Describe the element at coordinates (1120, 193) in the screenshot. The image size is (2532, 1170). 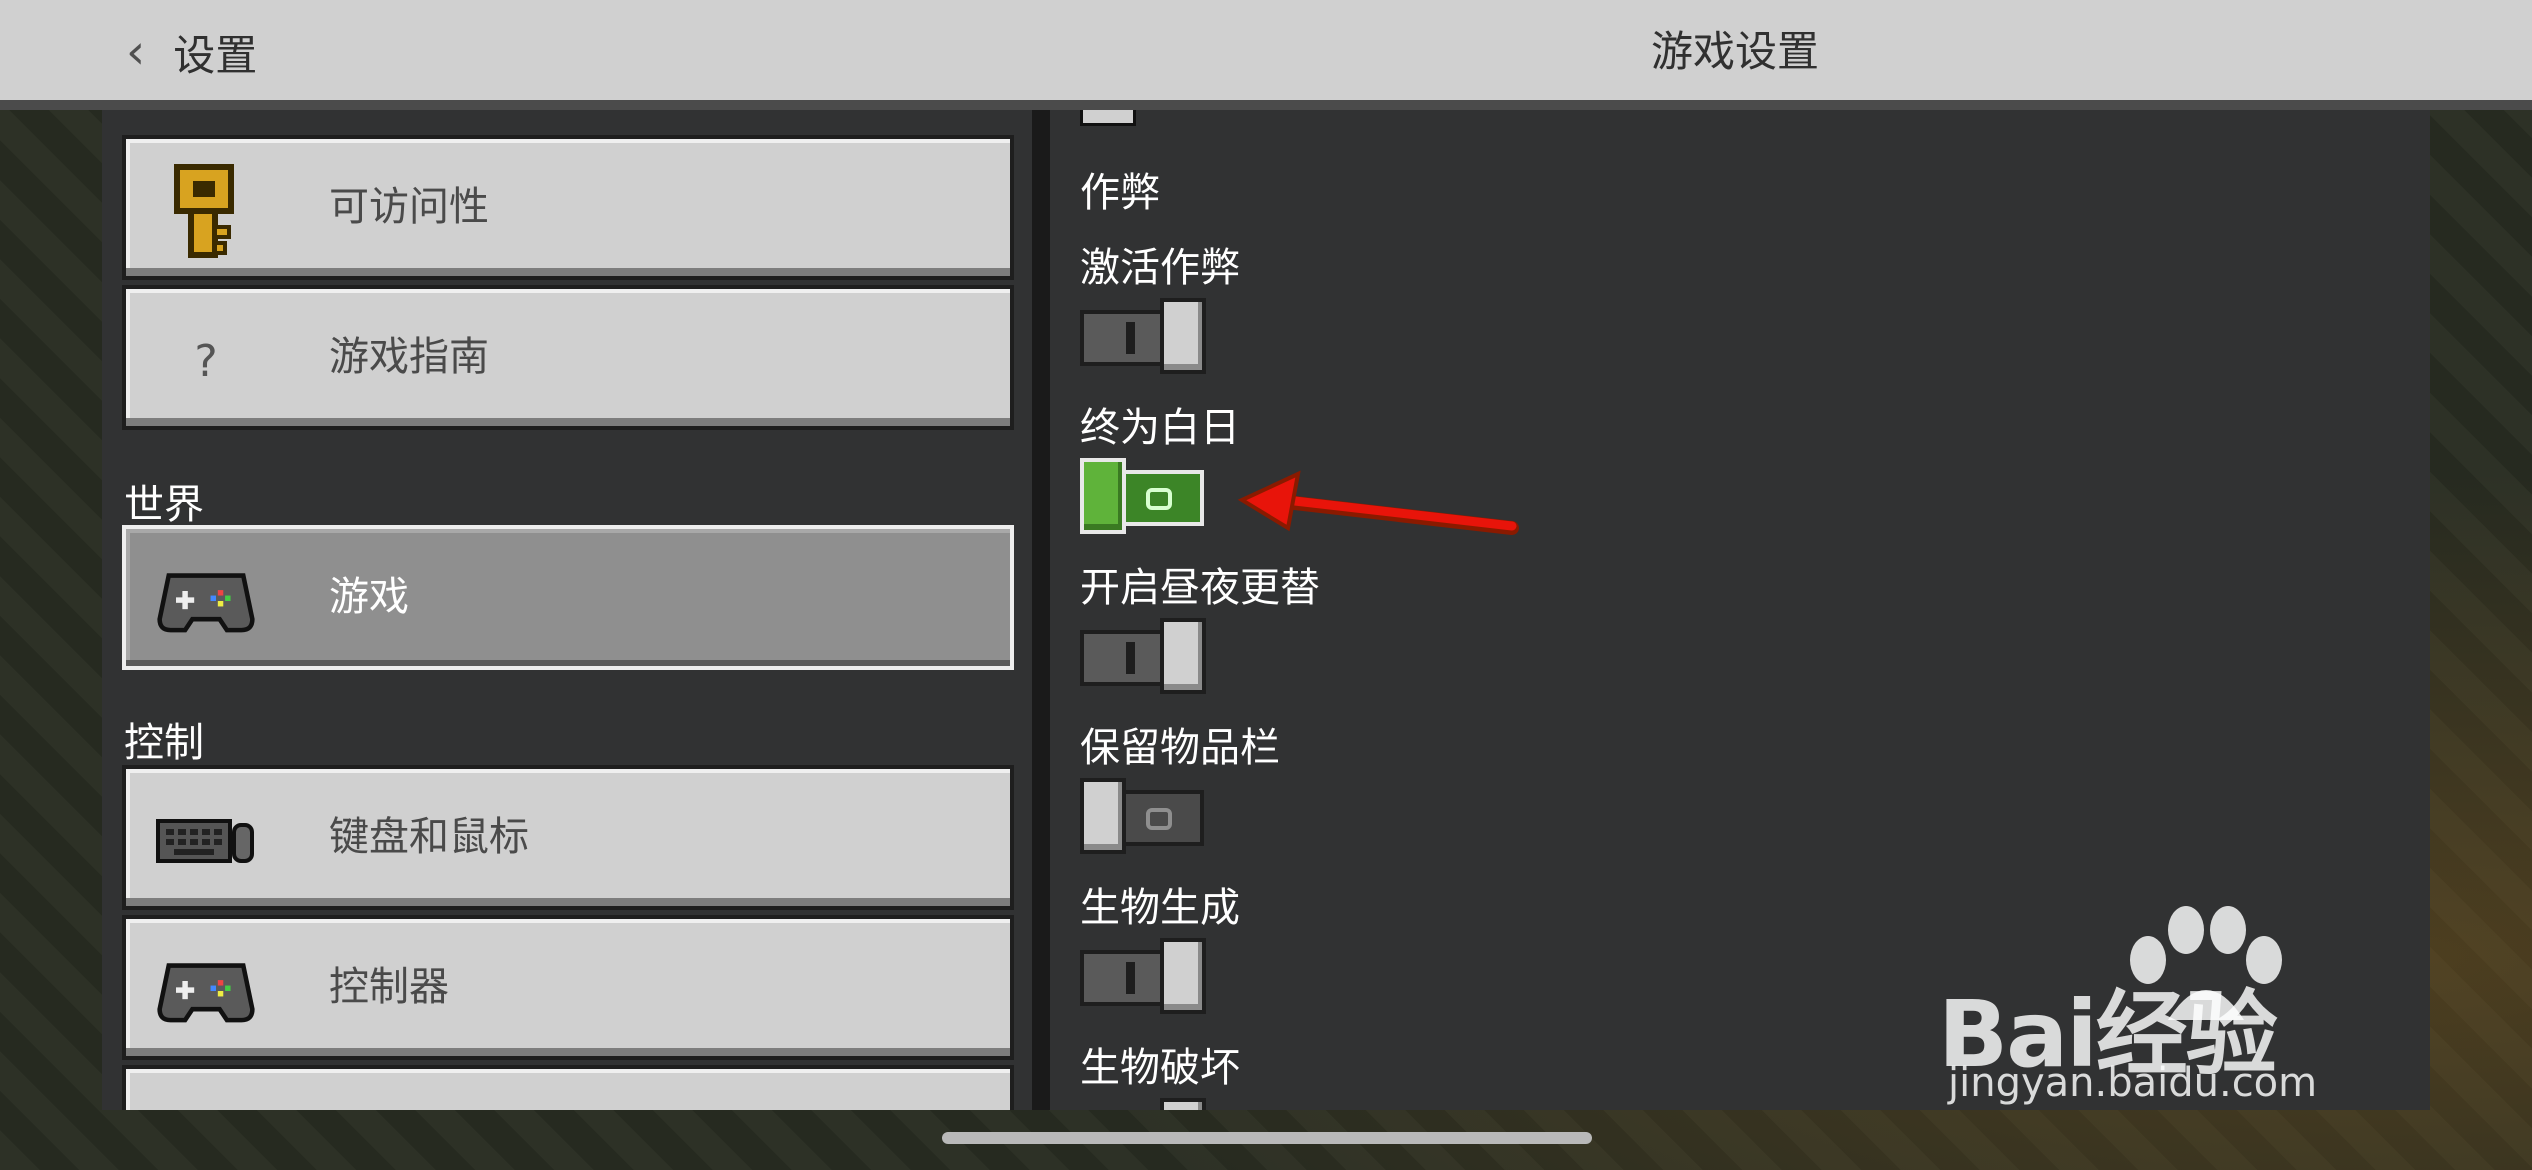
I see `section-title-cheats: 作弊` at that location.